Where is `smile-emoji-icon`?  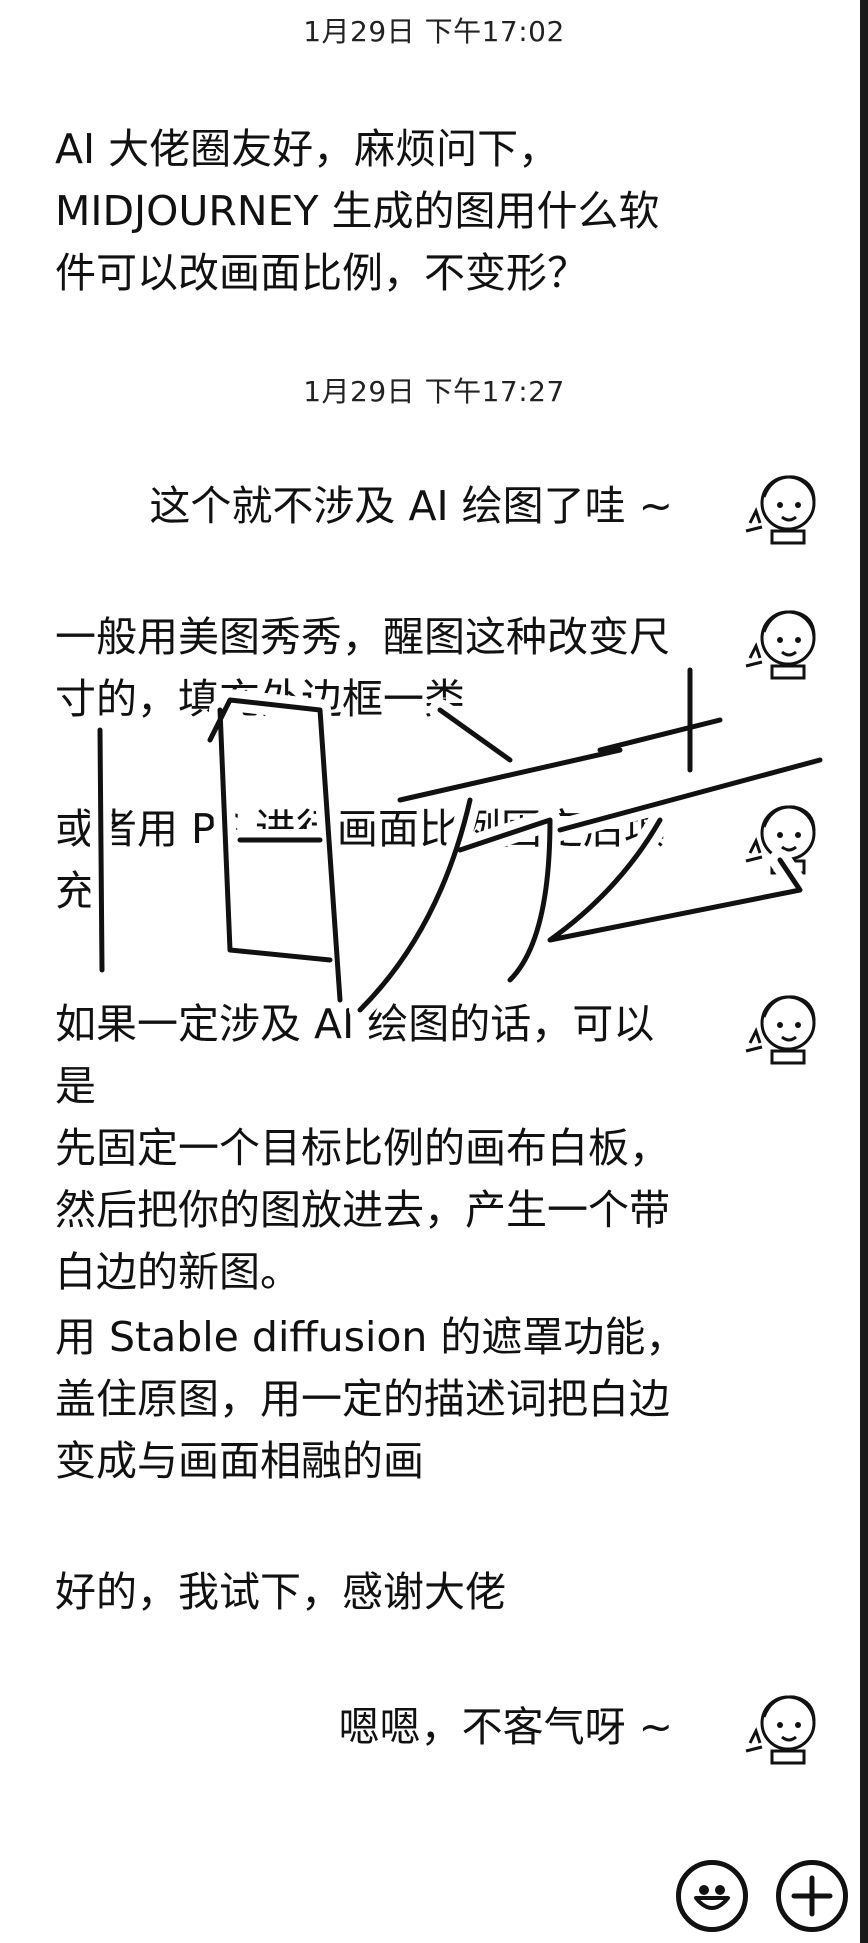
smile-emoji-icon is located at coordinates (712, 1897).